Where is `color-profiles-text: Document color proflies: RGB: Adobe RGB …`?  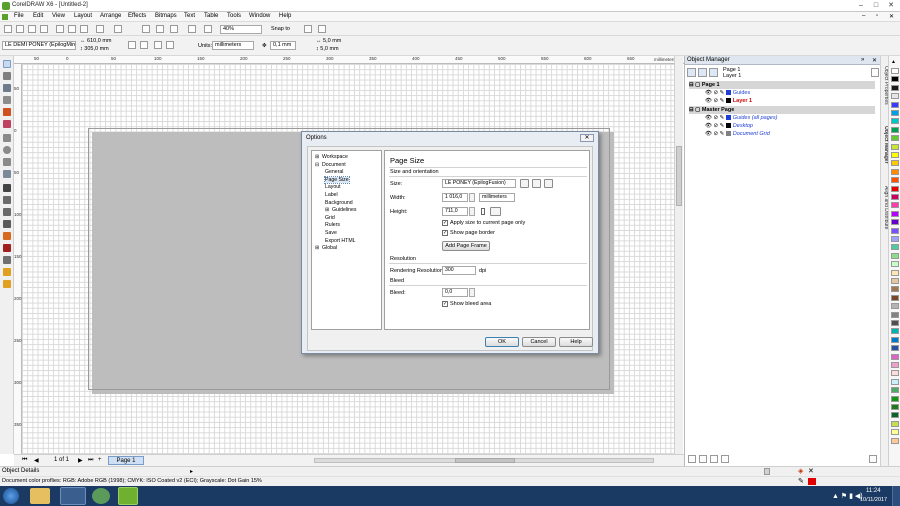
color-profiles-text: Document color proflies: RGB: Adobe RGB … is located at coordinates (132, 481).